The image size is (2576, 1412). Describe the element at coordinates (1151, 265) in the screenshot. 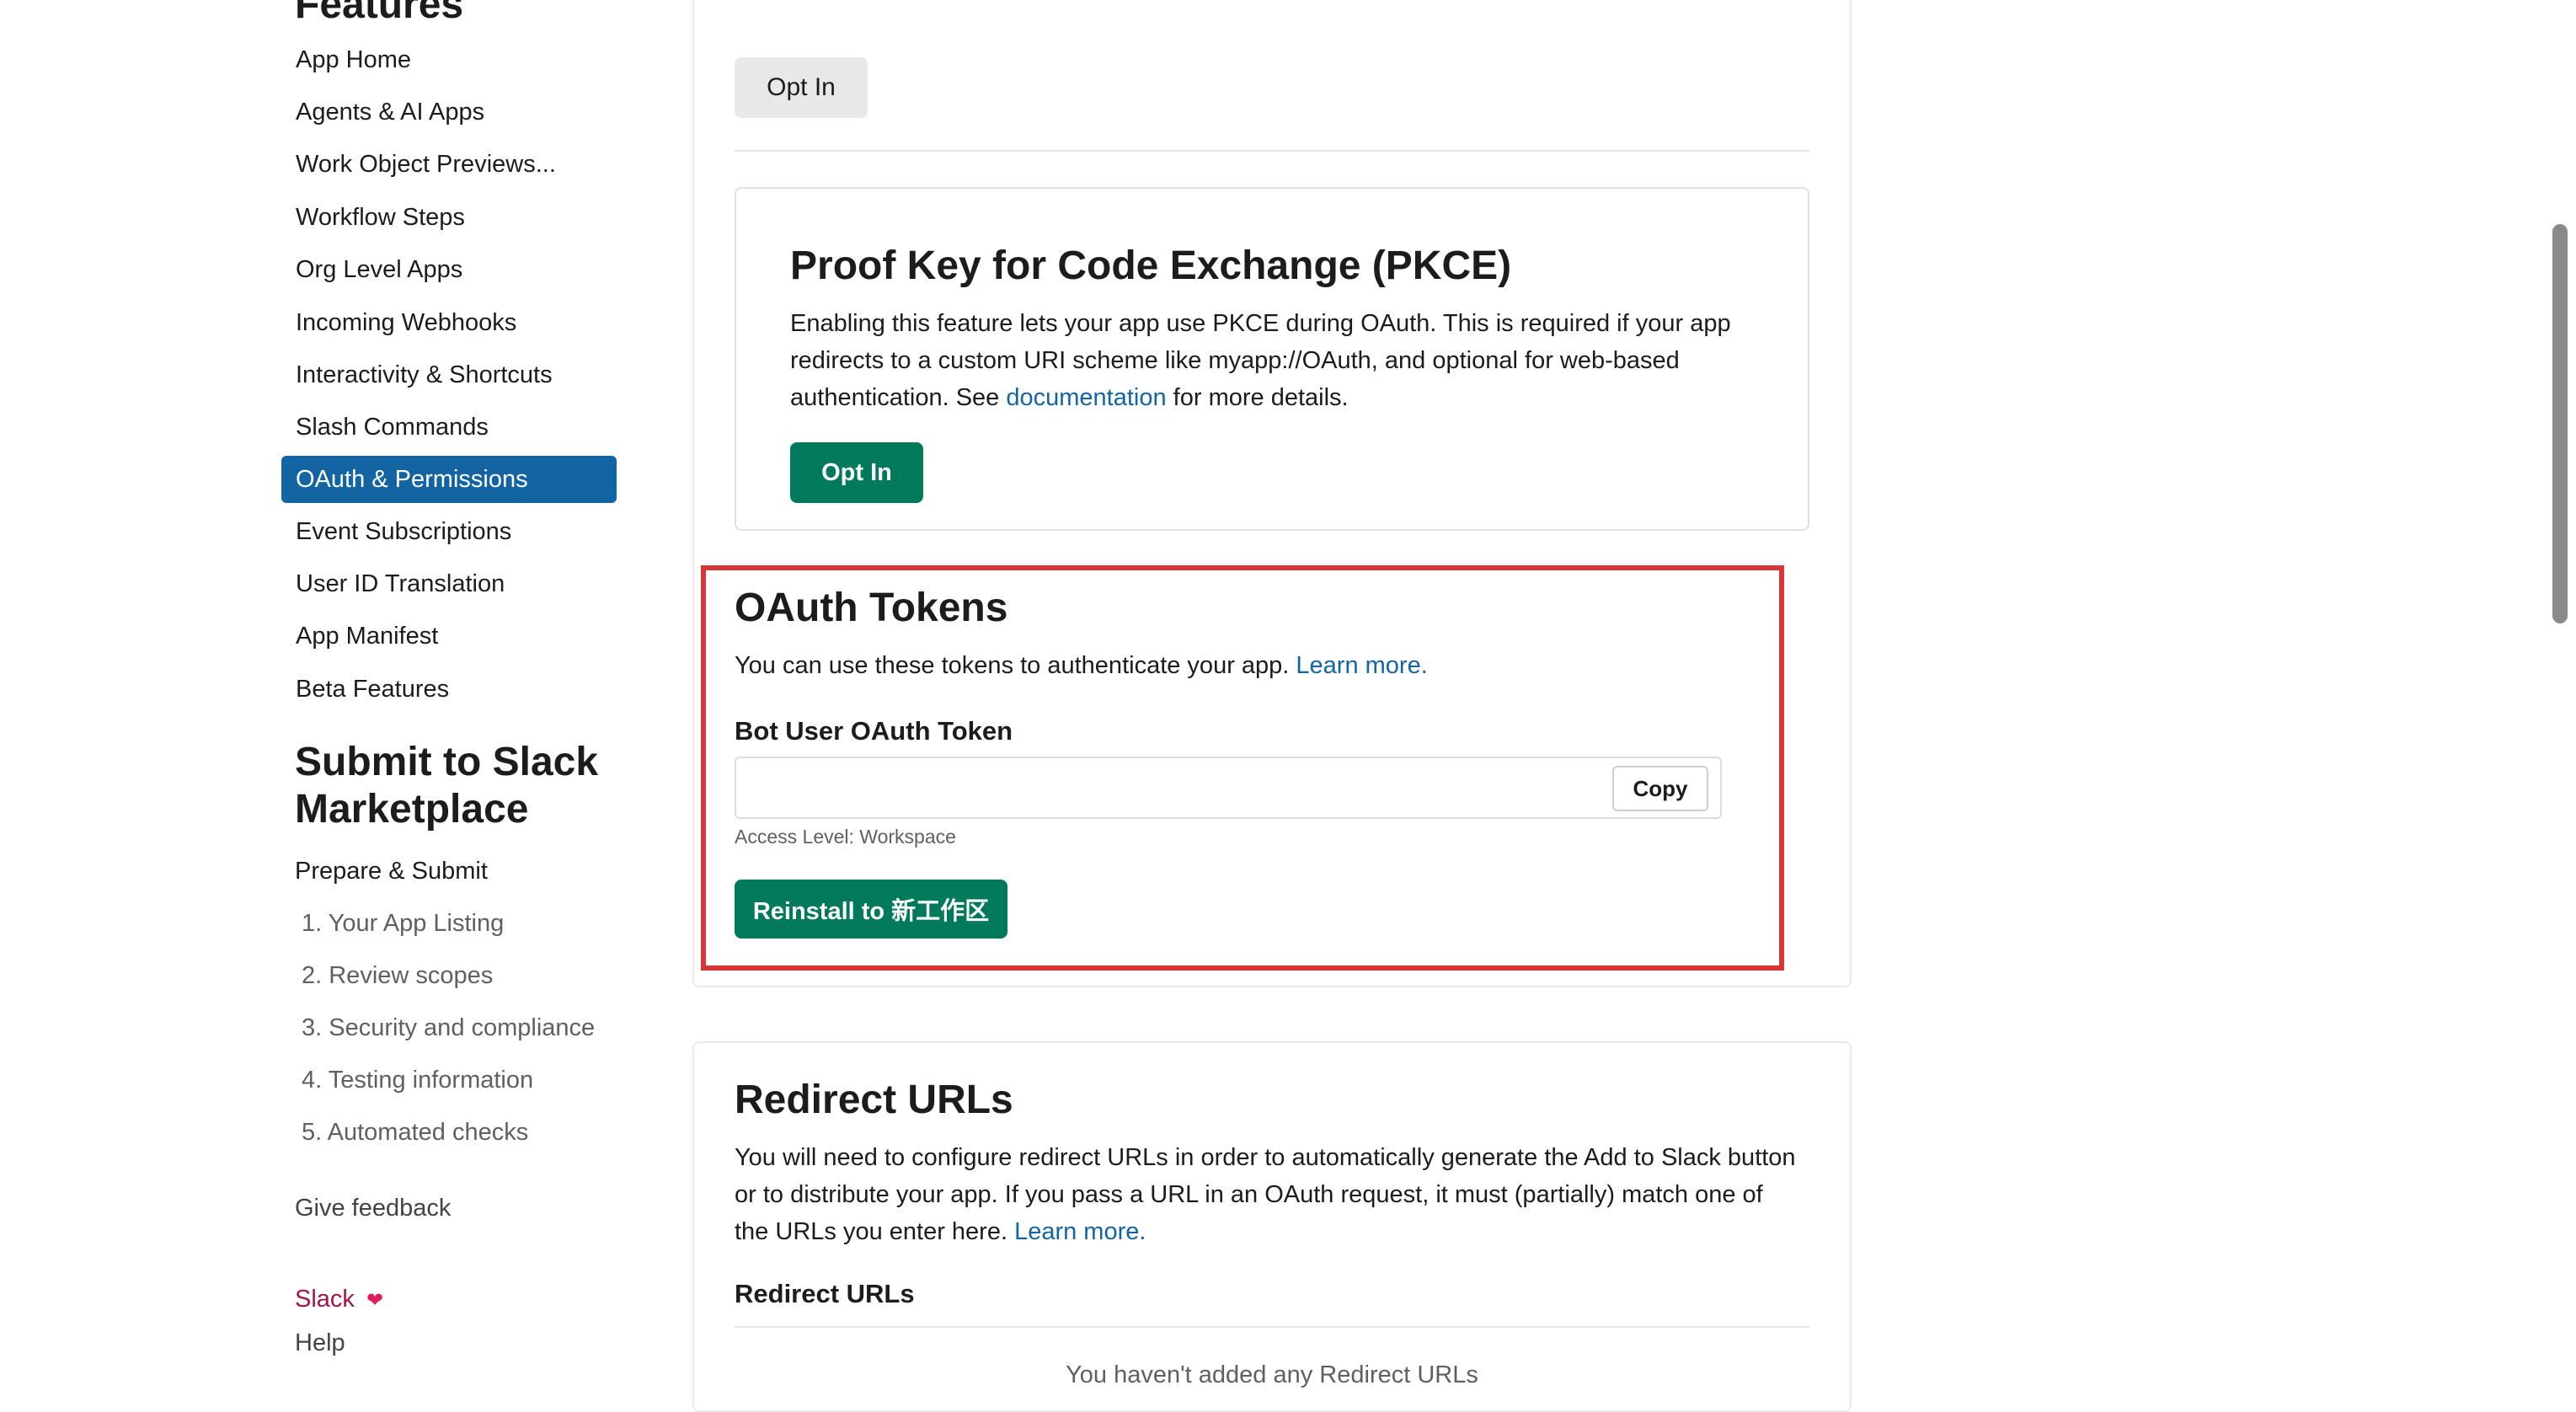

I see `pkce-title: Proof Key for Code Exchange (PKCE)` at that location.